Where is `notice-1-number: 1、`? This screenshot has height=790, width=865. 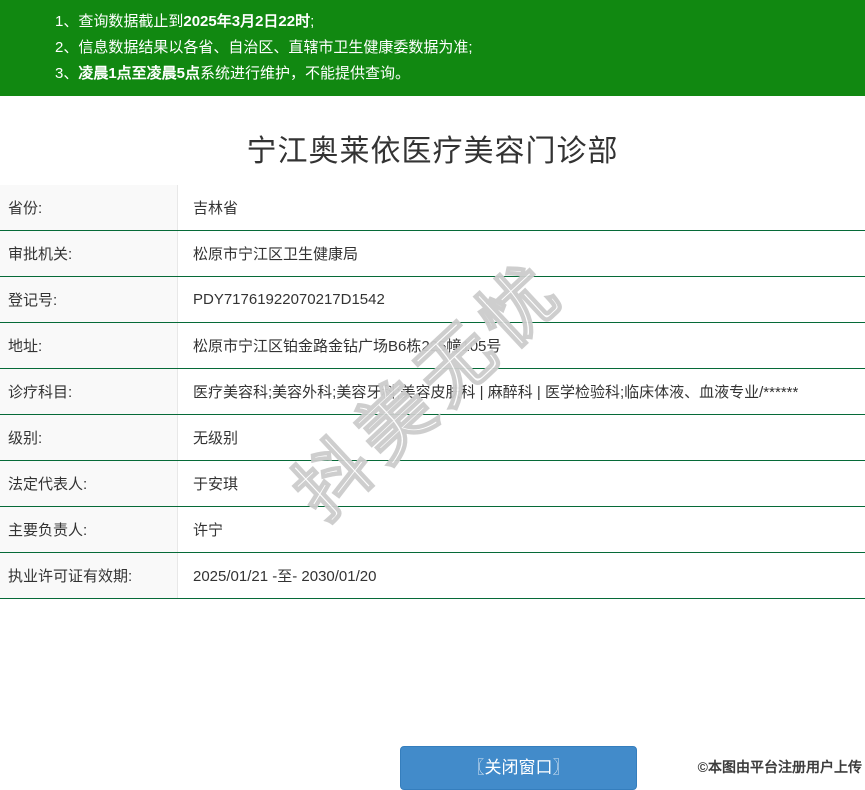 notice-1-number: 1、 is located at coordinates (67, 21).